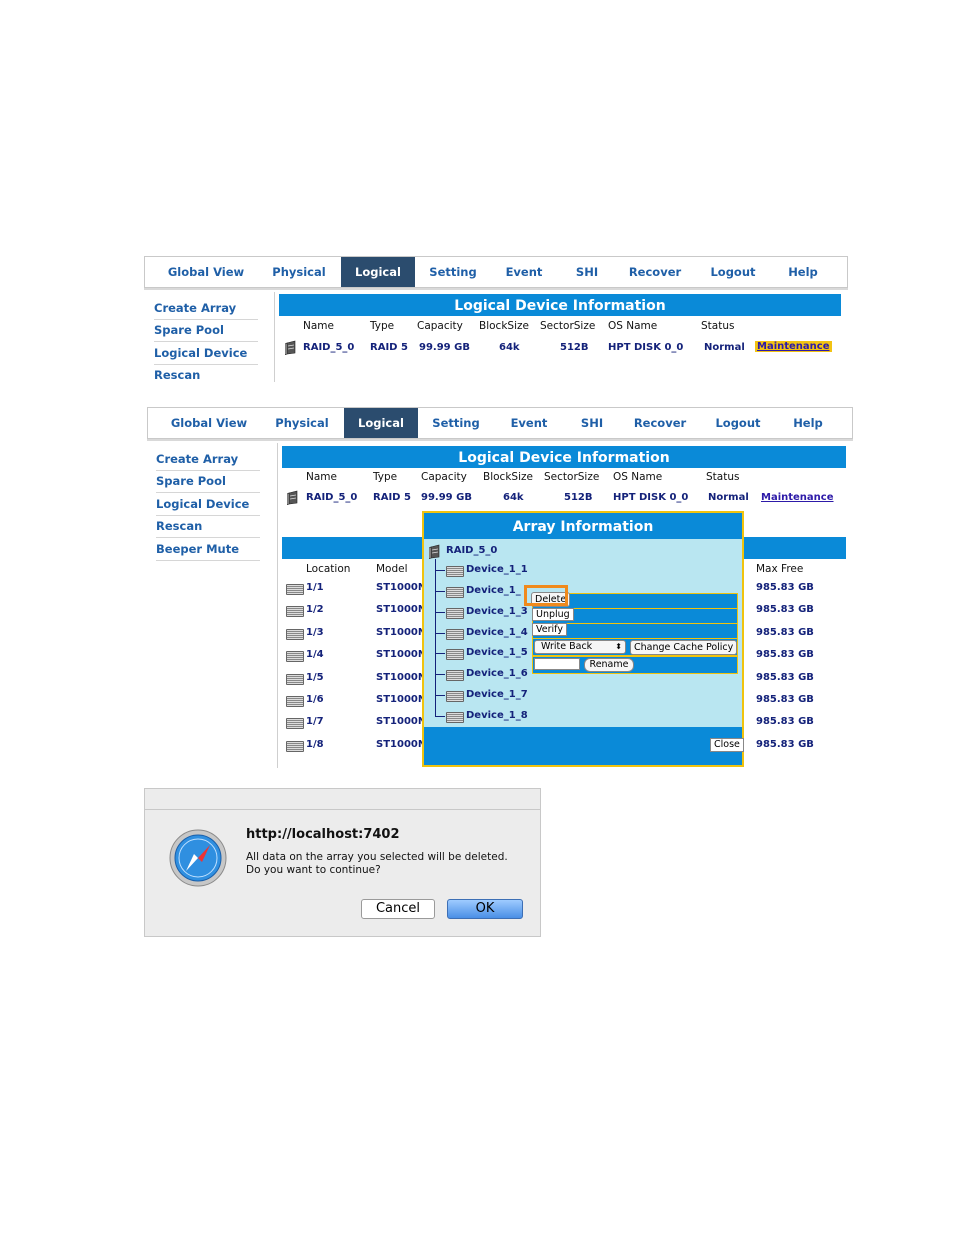  Describe the element at coordinates (329, 347) in the screenshot. I see `array-name: RAID_5_0` at that location.